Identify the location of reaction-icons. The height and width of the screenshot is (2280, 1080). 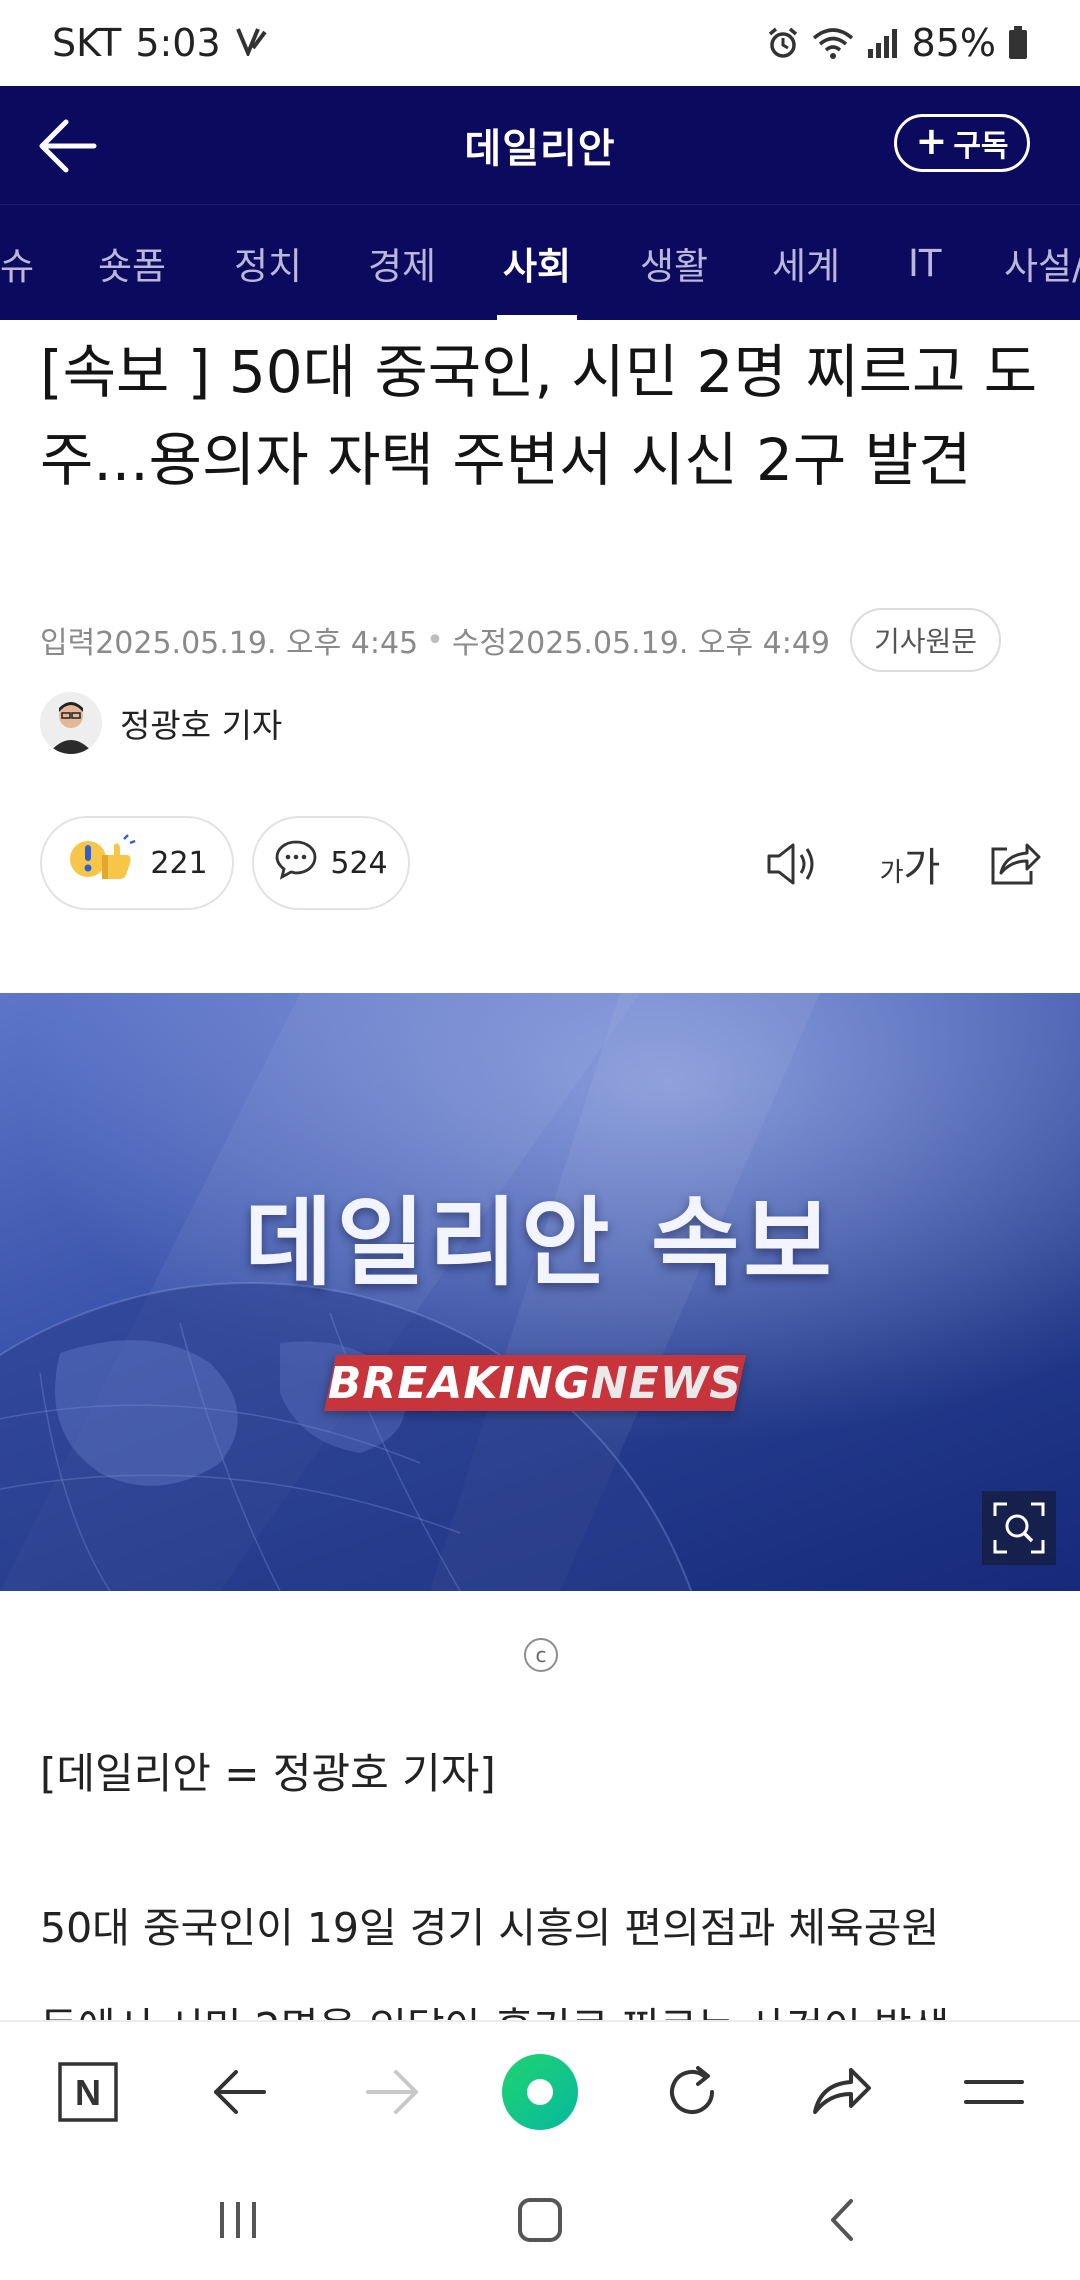
(102, 863).